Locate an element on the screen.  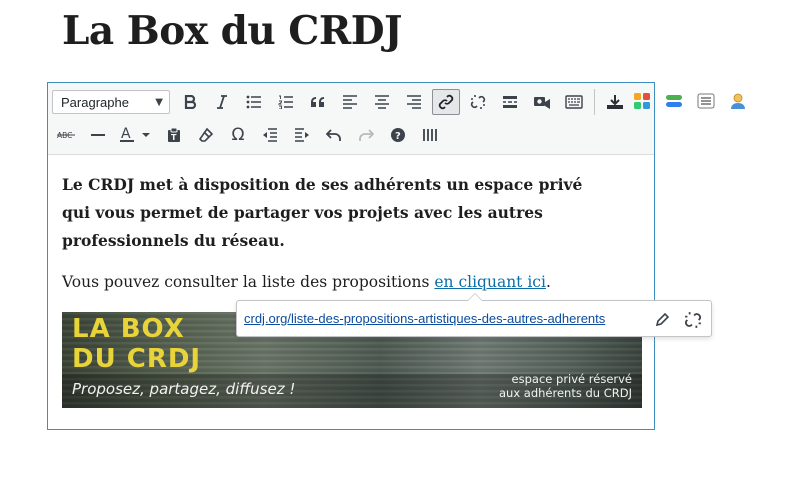
horizontal-line-icon is located at coordinates (98, 135).